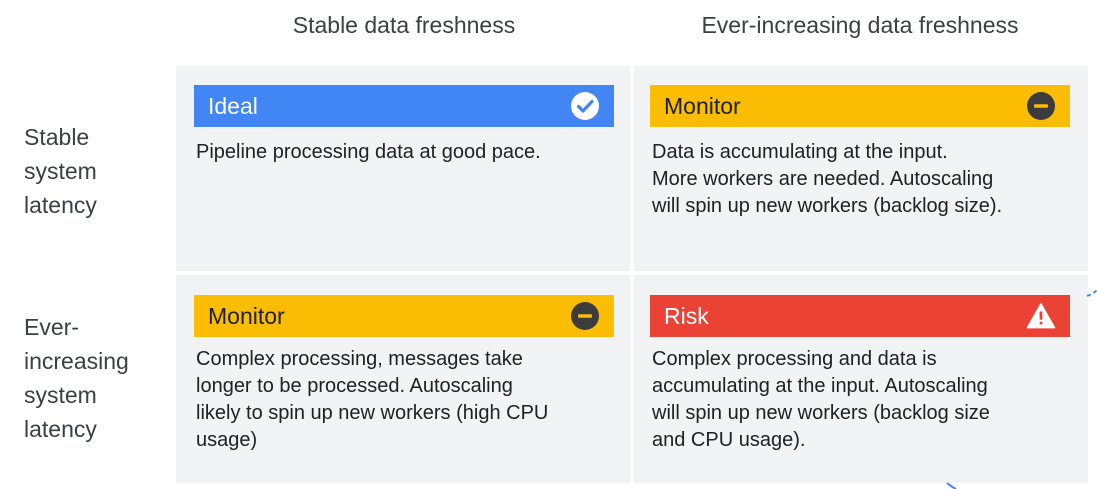  I want to click on description-line: accumulating at the input. Autoscaling, so click(820, 386).